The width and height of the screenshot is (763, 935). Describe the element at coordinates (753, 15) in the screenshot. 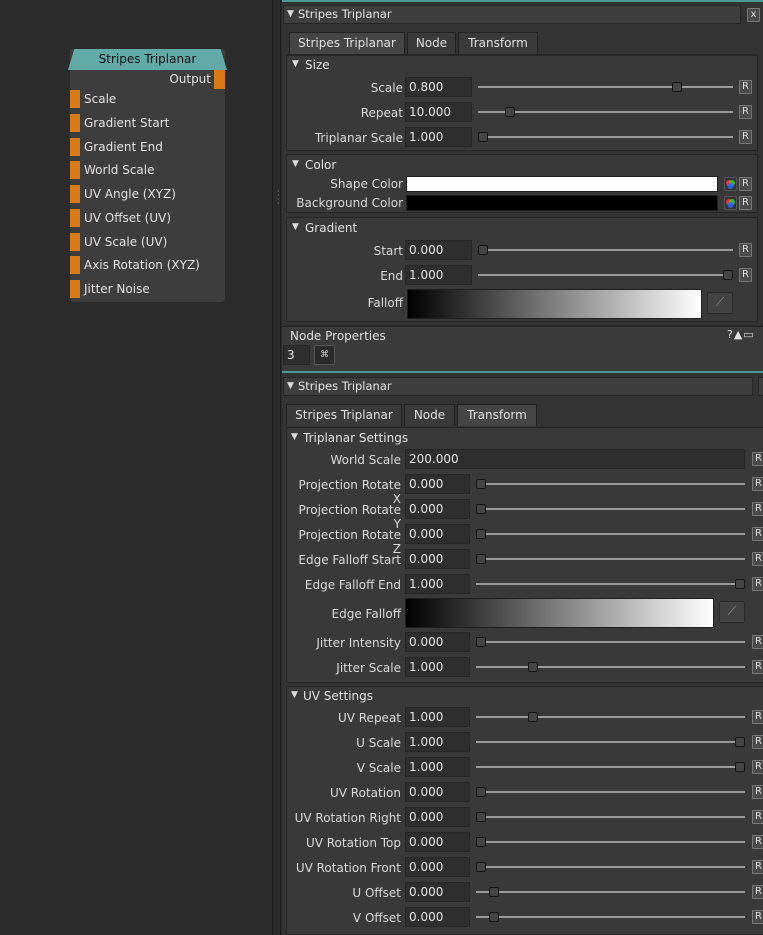

I see `close-button: x` at that location.